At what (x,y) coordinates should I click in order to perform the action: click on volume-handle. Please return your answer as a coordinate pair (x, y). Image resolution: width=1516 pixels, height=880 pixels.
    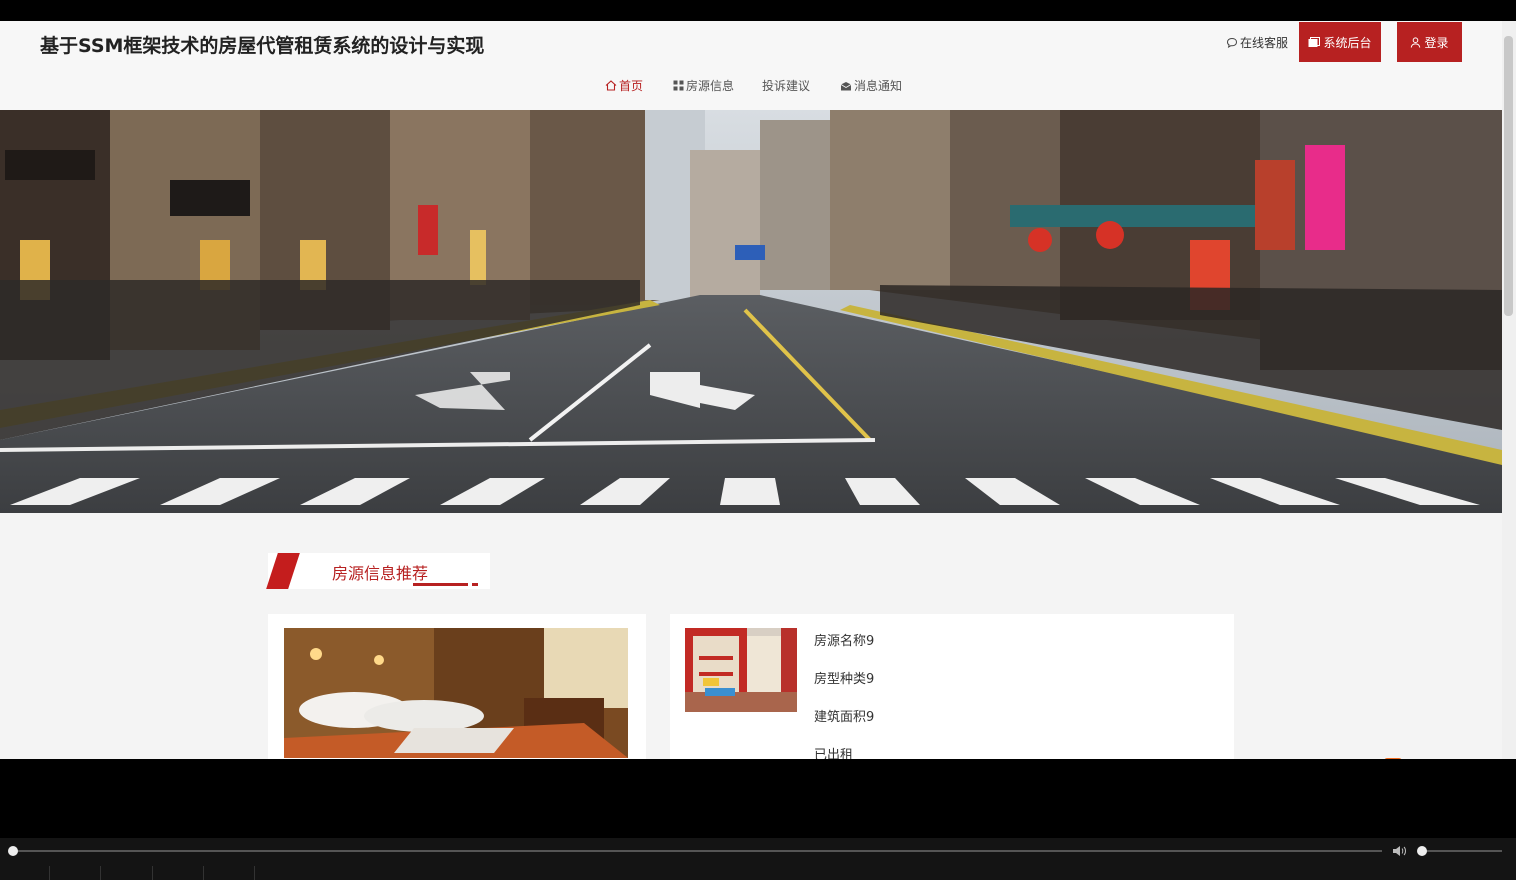
    Looking at the image, I should click on (1422, 851).